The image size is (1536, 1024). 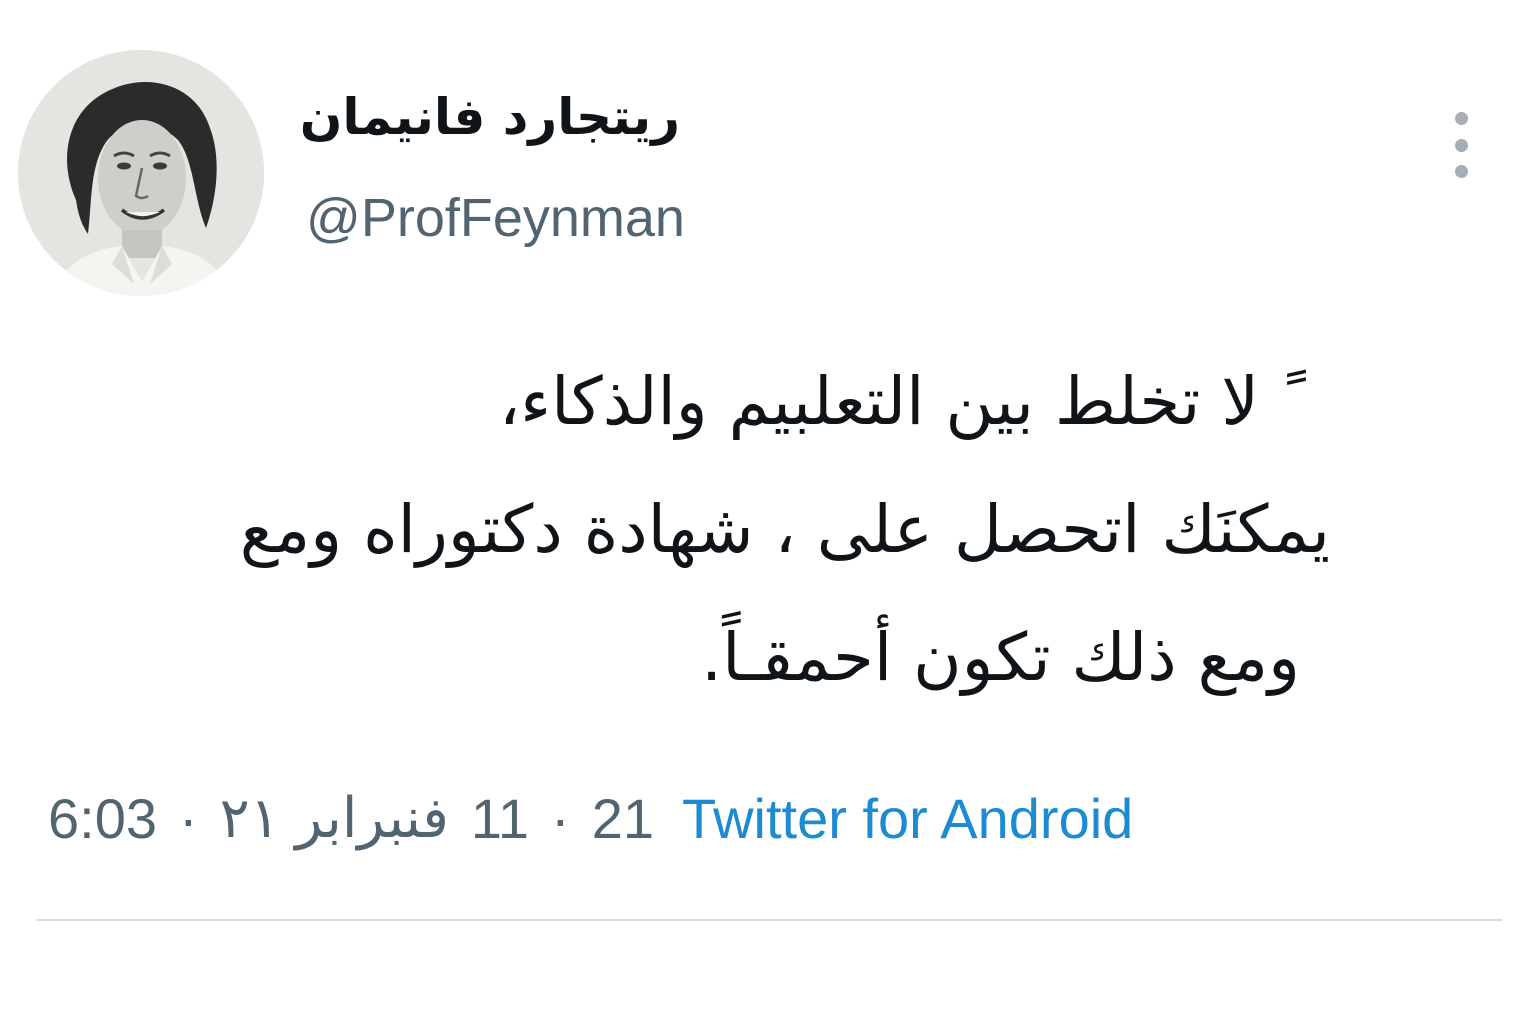 I want to click on avatar, so click(x=141, y=173).